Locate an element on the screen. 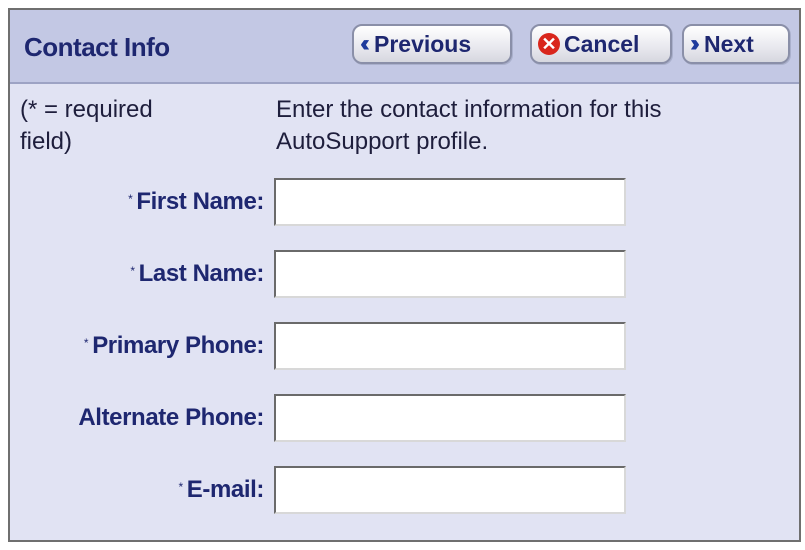  required-note-line-1: (* = required is located at coordinates (86, 109).